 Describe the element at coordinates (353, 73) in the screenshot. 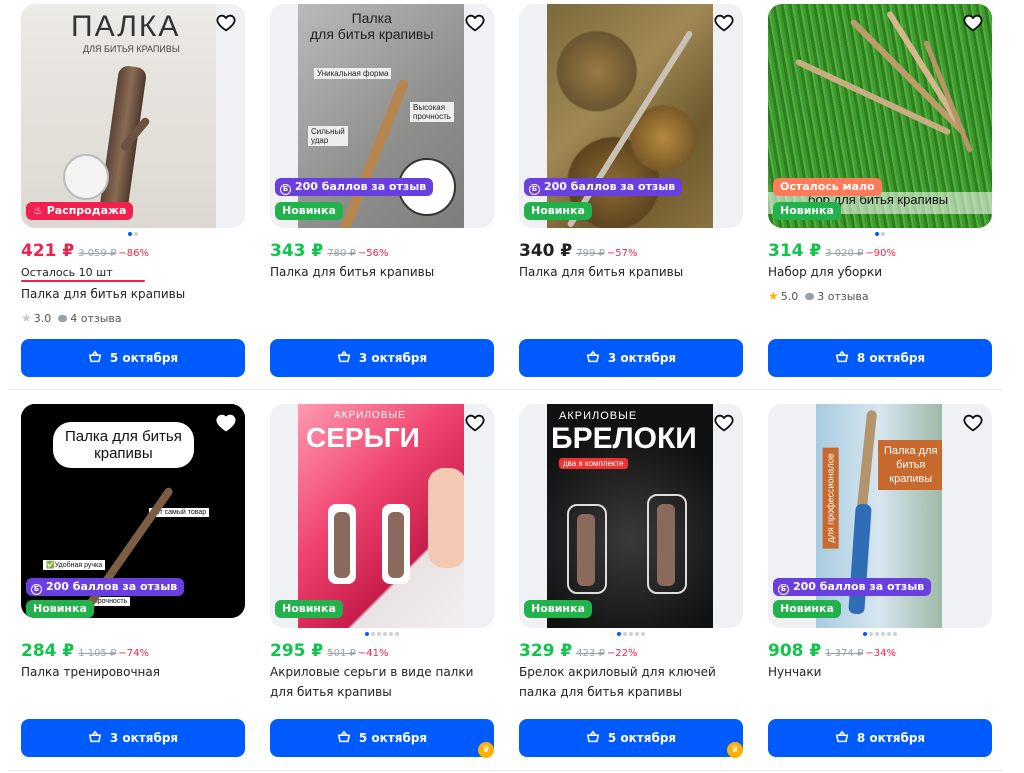

I see `image-label: Уникальная форма` at that location.